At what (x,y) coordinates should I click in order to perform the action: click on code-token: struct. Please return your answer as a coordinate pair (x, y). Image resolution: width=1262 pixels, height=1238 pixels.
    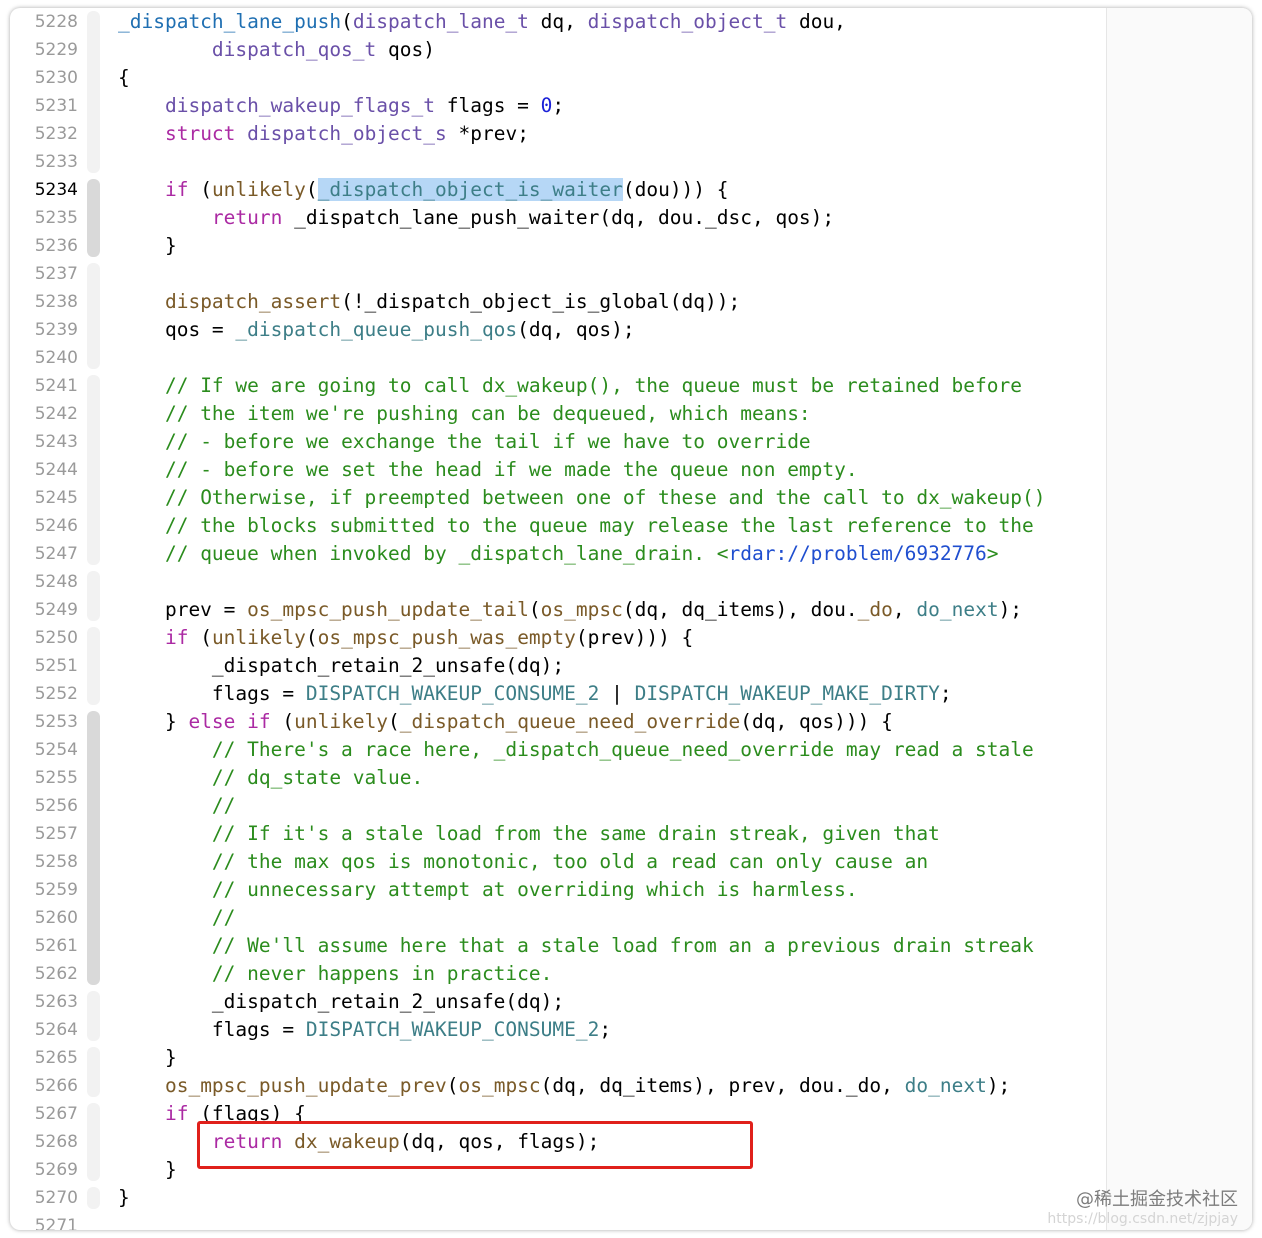
    Looking at the image, I should click on (200, 133).